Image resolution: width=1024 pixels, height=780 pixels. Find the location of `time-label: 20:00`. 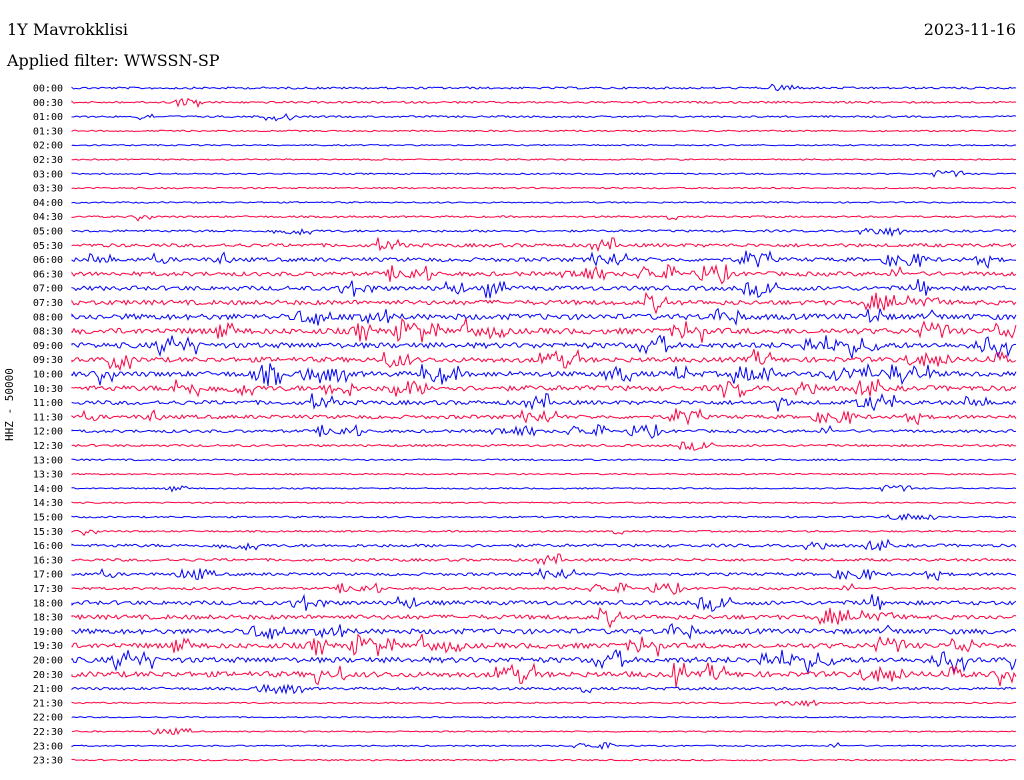

time-label: 20:00 is located at coordinates (48, 661).